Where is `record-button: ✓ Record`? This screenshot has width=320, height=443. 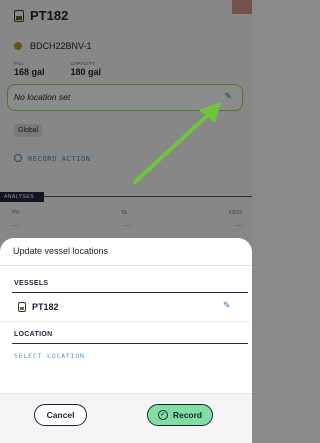 record-button: ✓ Record is located at coordinates (180, 415).